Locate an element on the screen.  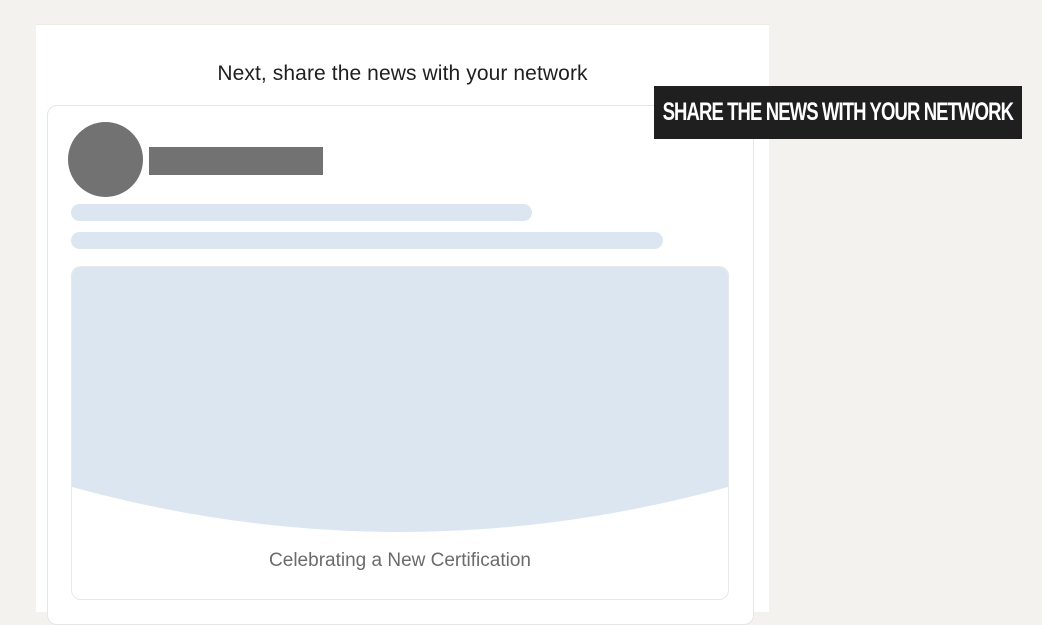
overlay-banner-text: SHARE THE NEWS WITH YOUR NETWORK is located at coordinates (838, 112).